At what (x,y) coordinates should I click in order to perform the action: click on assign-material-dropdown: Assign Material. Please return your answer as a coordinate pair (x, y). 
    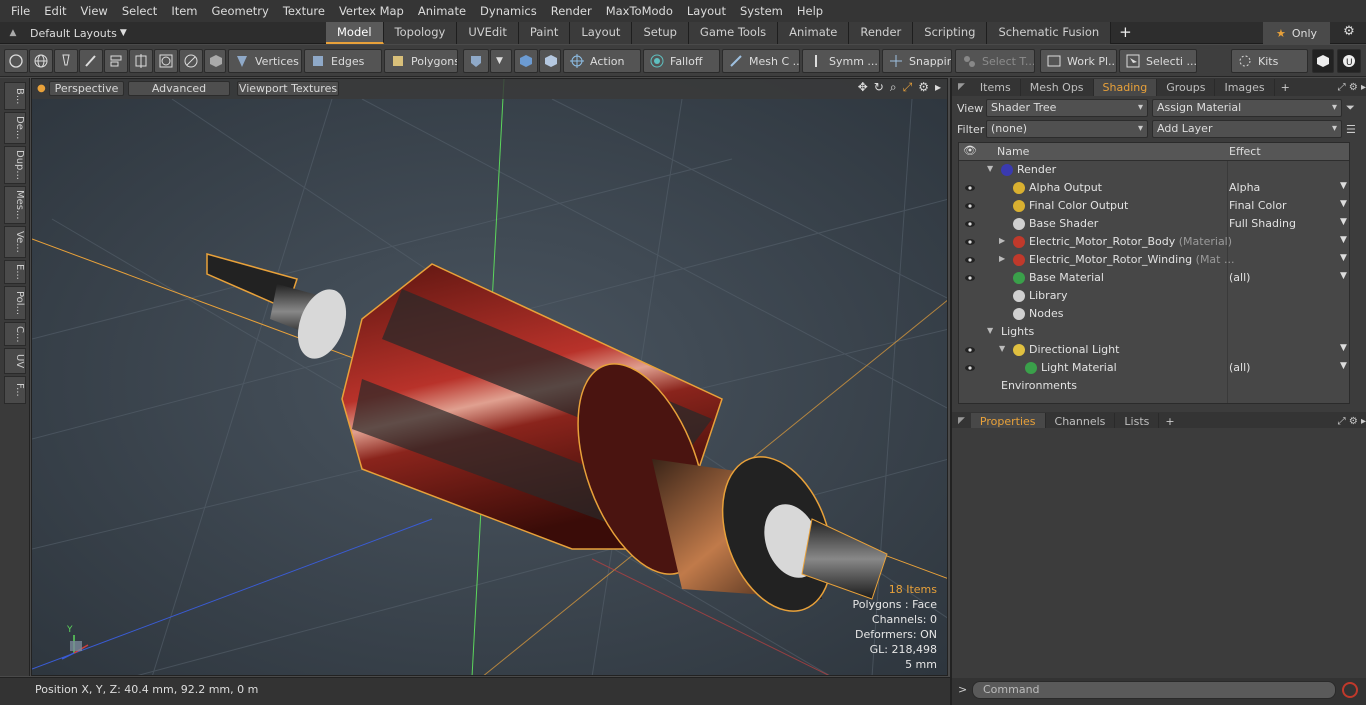
    Looking at the image, I should click on (1247, 108).